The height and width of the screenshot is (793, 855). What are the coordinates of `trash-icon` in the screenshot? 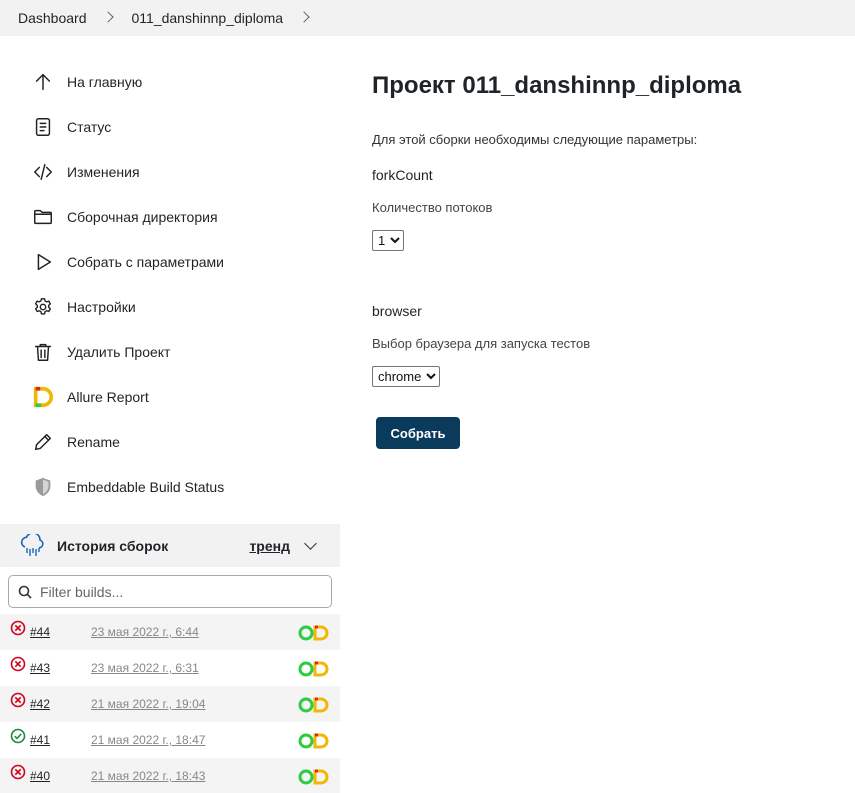 It's located at (43, 352).